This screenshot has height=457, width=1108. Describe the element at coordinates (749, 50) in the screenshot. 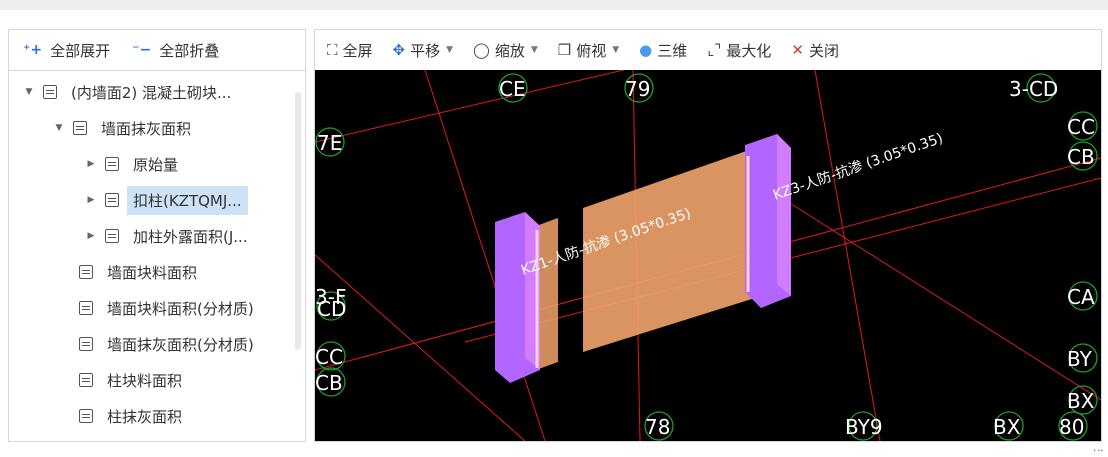

I see `maximize-label: 最大化` at that location.